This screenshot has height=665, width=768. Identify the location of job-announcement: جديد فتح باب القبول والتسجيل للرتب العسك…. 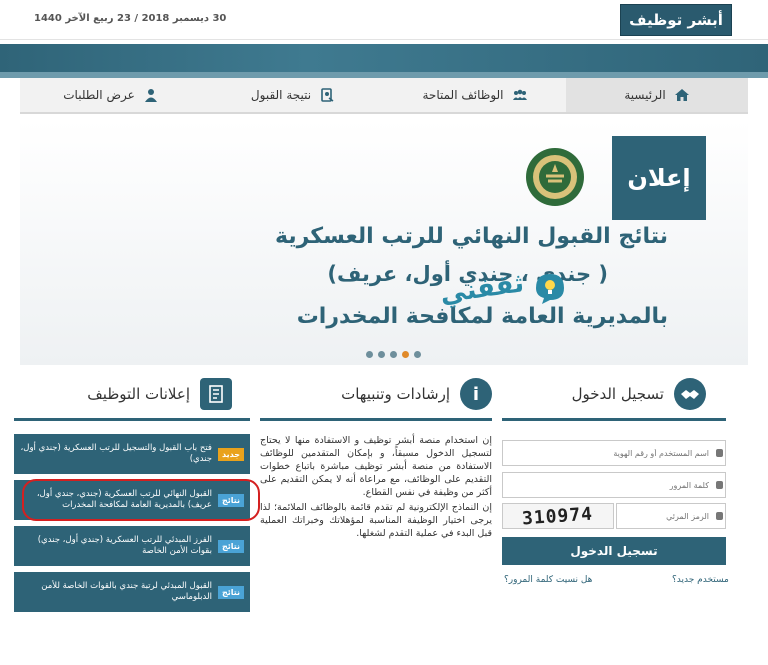
(132, 454).